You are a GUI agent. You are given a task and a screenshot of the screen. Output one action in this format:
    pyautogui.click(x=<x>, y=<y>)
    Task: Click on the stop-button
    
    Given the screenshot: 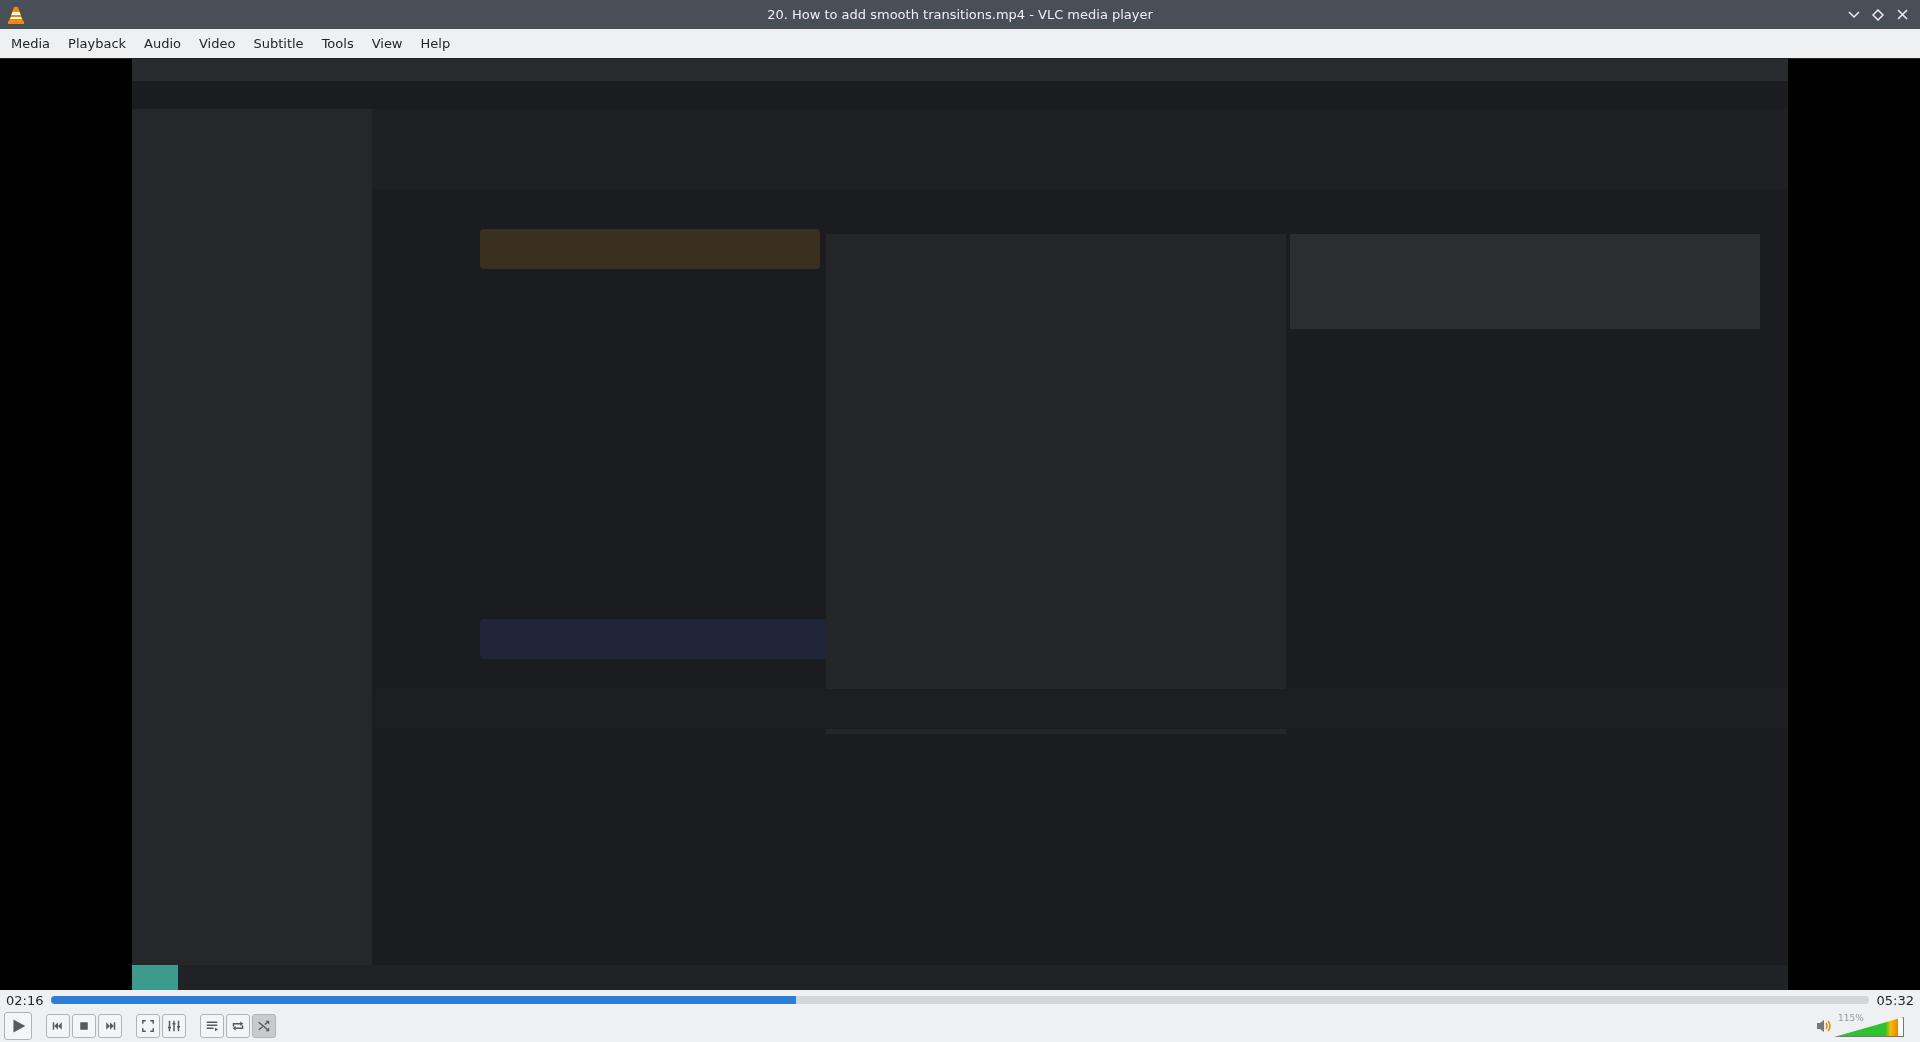 What is the action you would take?
    pyautogui.click(x=84, y=1026)
    